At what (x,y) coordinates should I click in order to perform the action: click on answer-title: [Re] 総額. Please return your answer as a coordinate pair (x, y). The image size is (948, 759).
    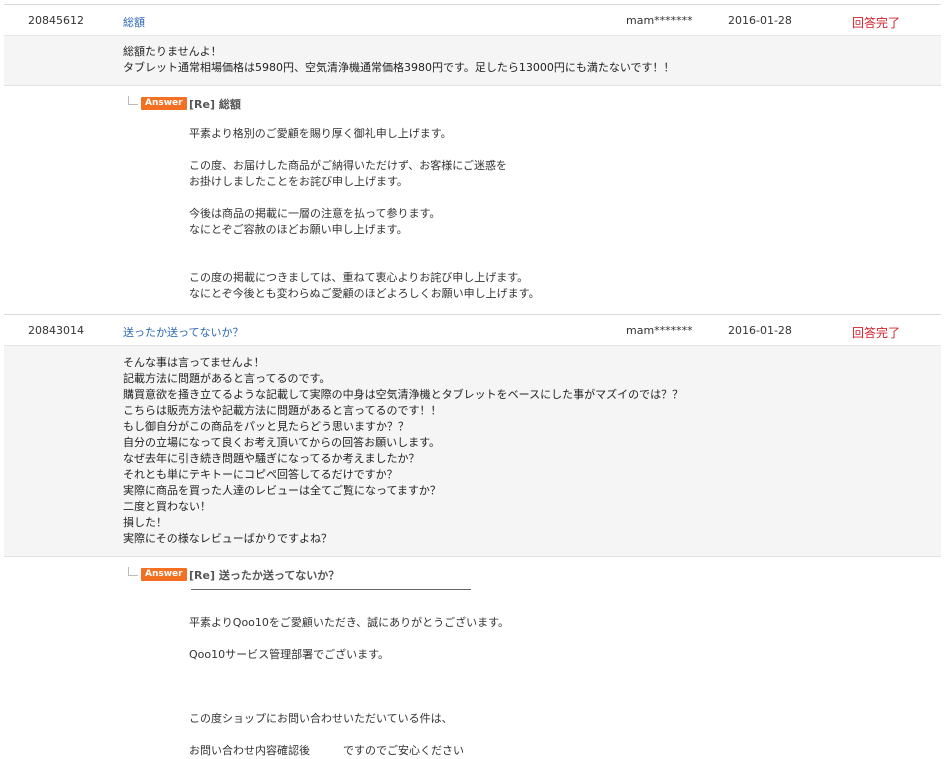
    Looking at the image, I should click on (215, 104).